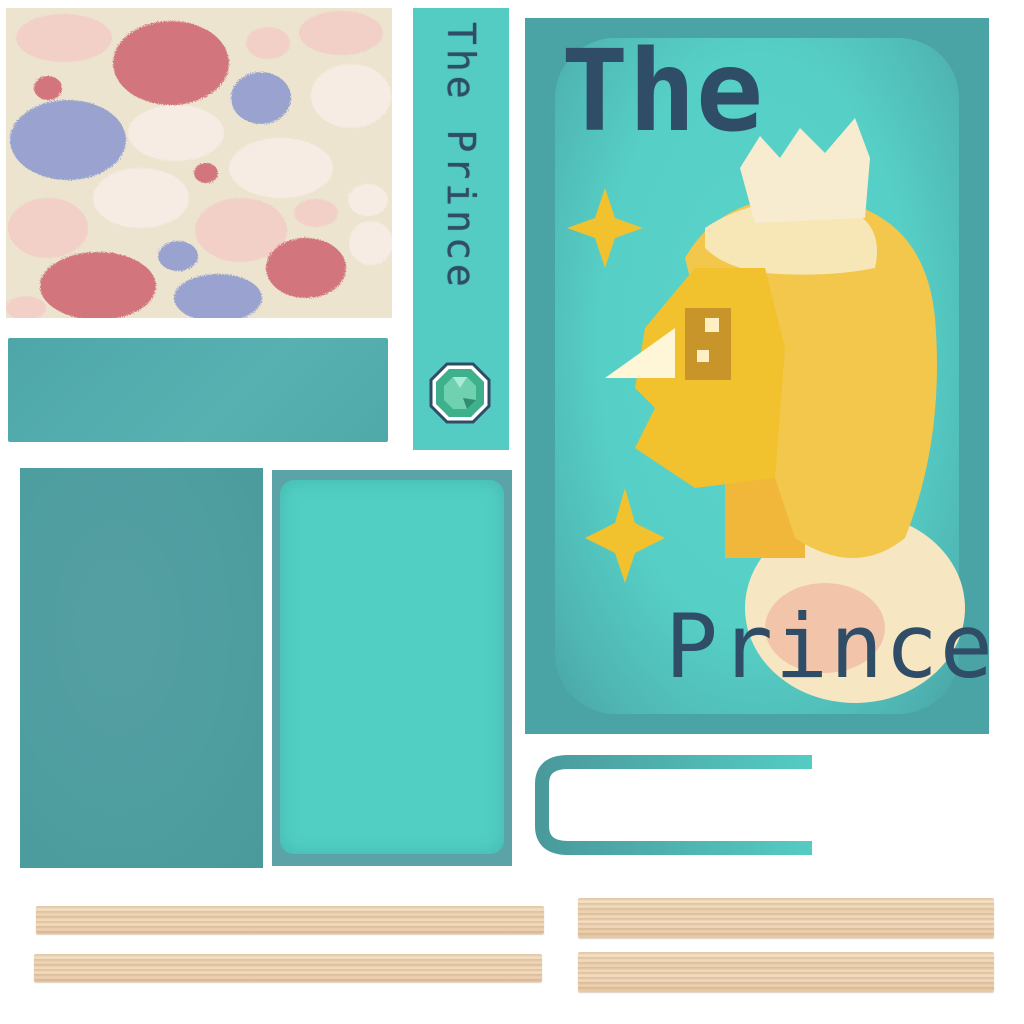 This screenshot has width=1024, height=1024. Describe the element at coordinates (662, 92) in the screenshot. I see `cover-title-line-1: The` at that location.